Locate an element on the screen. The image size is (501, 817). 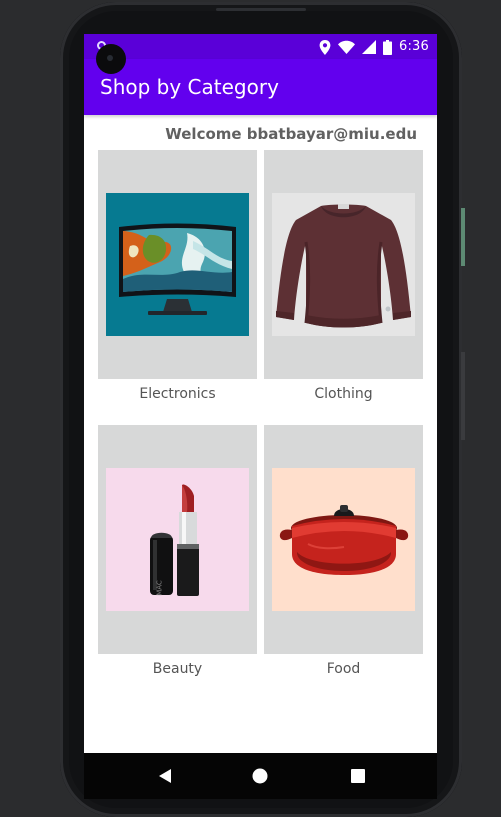
recent-apps-icon is located at coordinates (358, 776).